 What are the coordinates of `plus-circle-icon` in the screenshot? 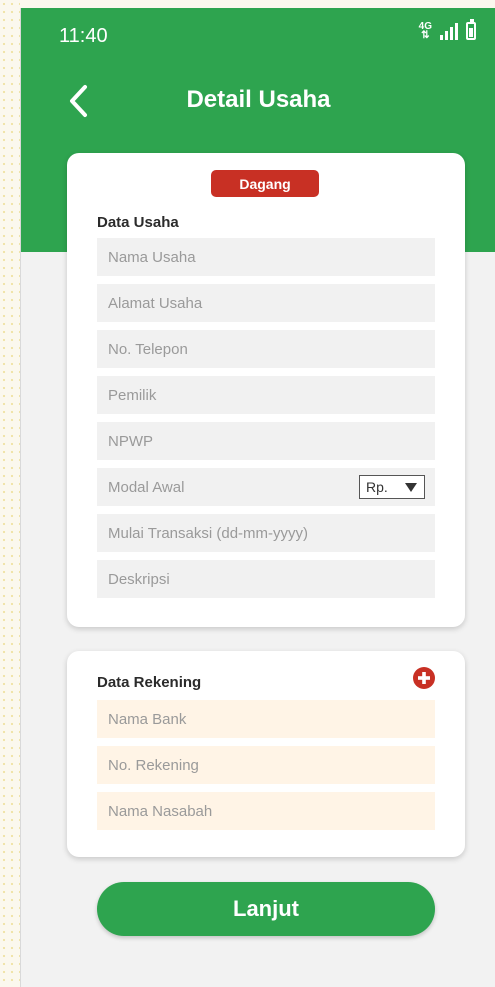 It's located at (424, 678).